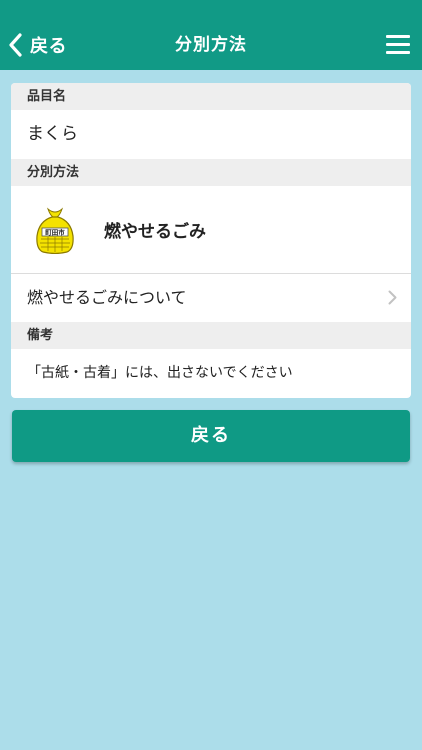 The height and width of the screenshot is (750, 422). What do you see at coordinates (211, 335) in the screenshot?
I see `notes-header: 備考` at bounding box center [211, 335].